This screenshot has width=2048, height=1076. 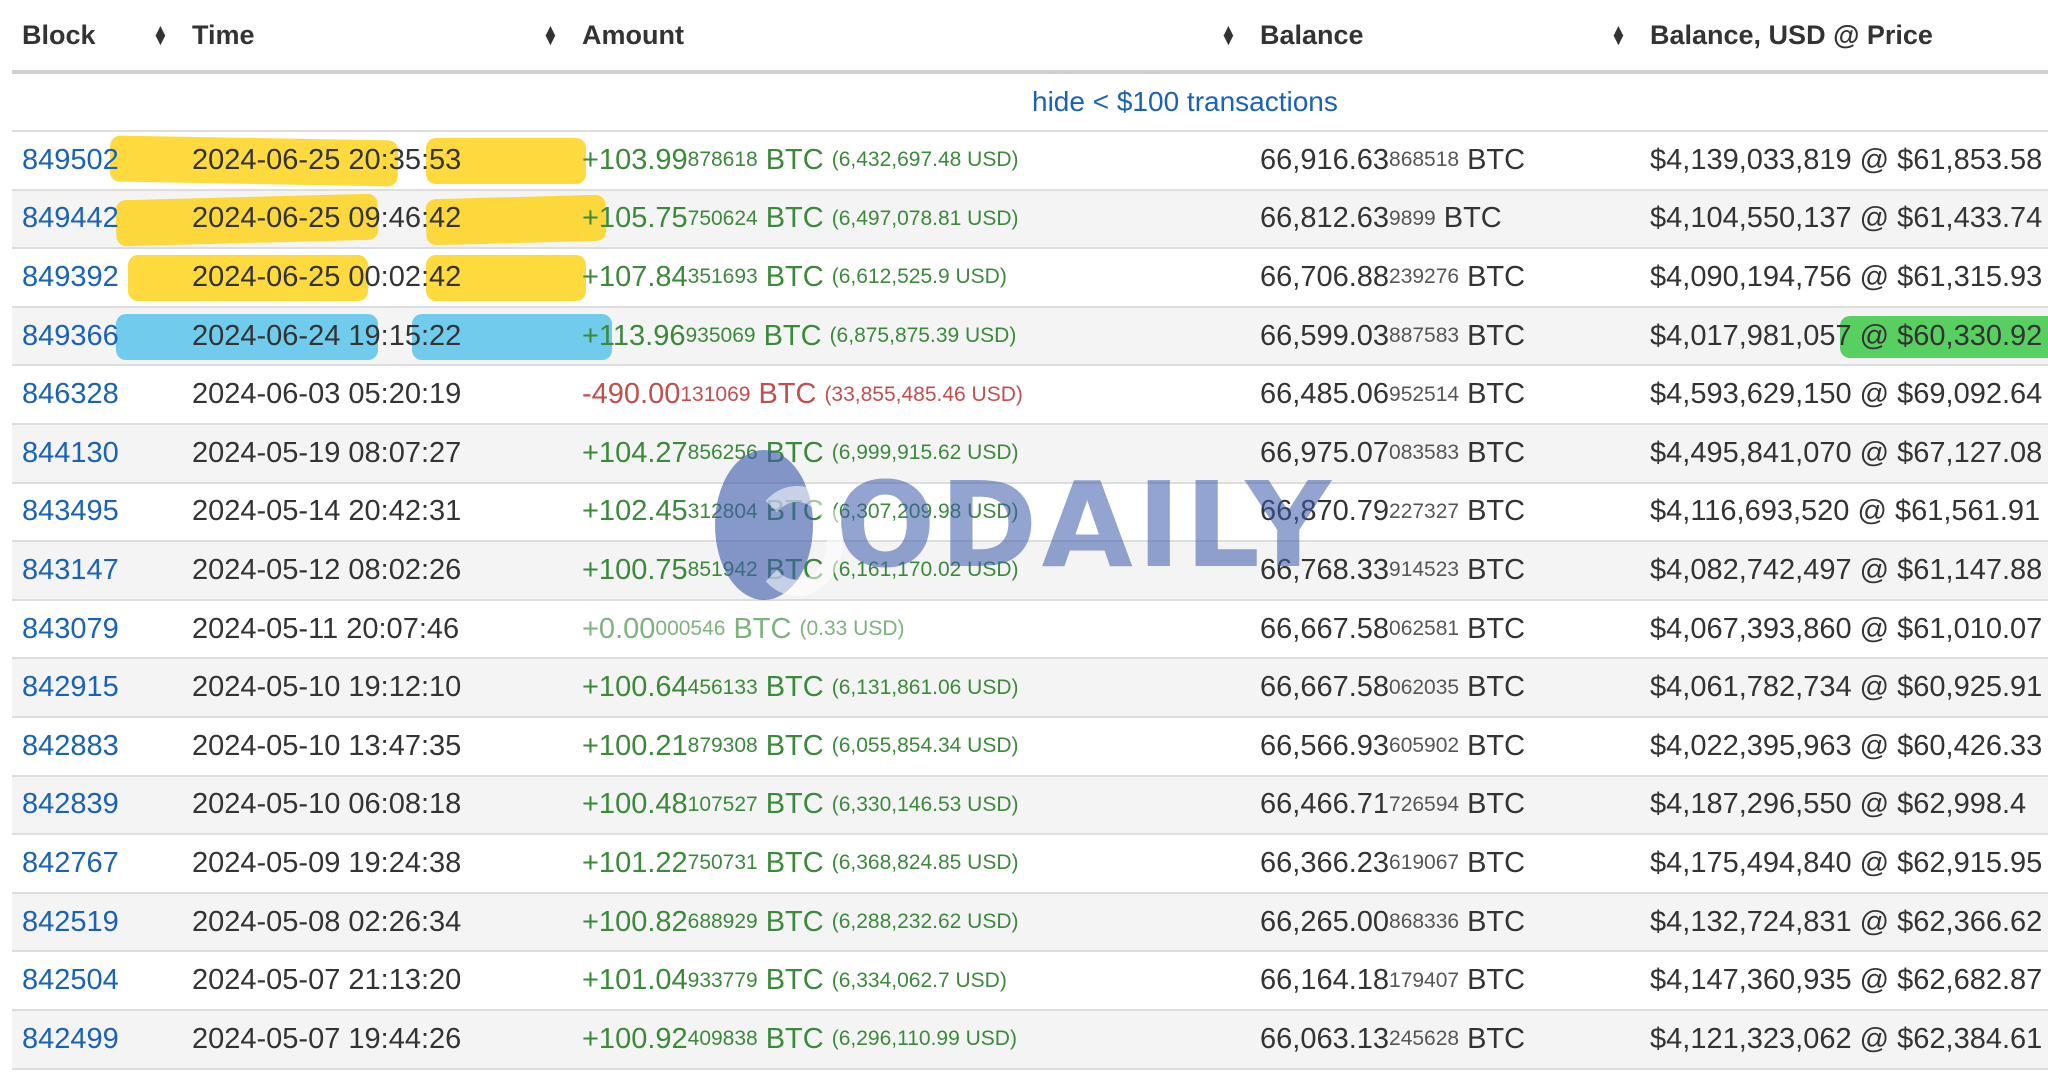 I want to click on balance-main: 66,063.13, so click(x=1325, y=1038).